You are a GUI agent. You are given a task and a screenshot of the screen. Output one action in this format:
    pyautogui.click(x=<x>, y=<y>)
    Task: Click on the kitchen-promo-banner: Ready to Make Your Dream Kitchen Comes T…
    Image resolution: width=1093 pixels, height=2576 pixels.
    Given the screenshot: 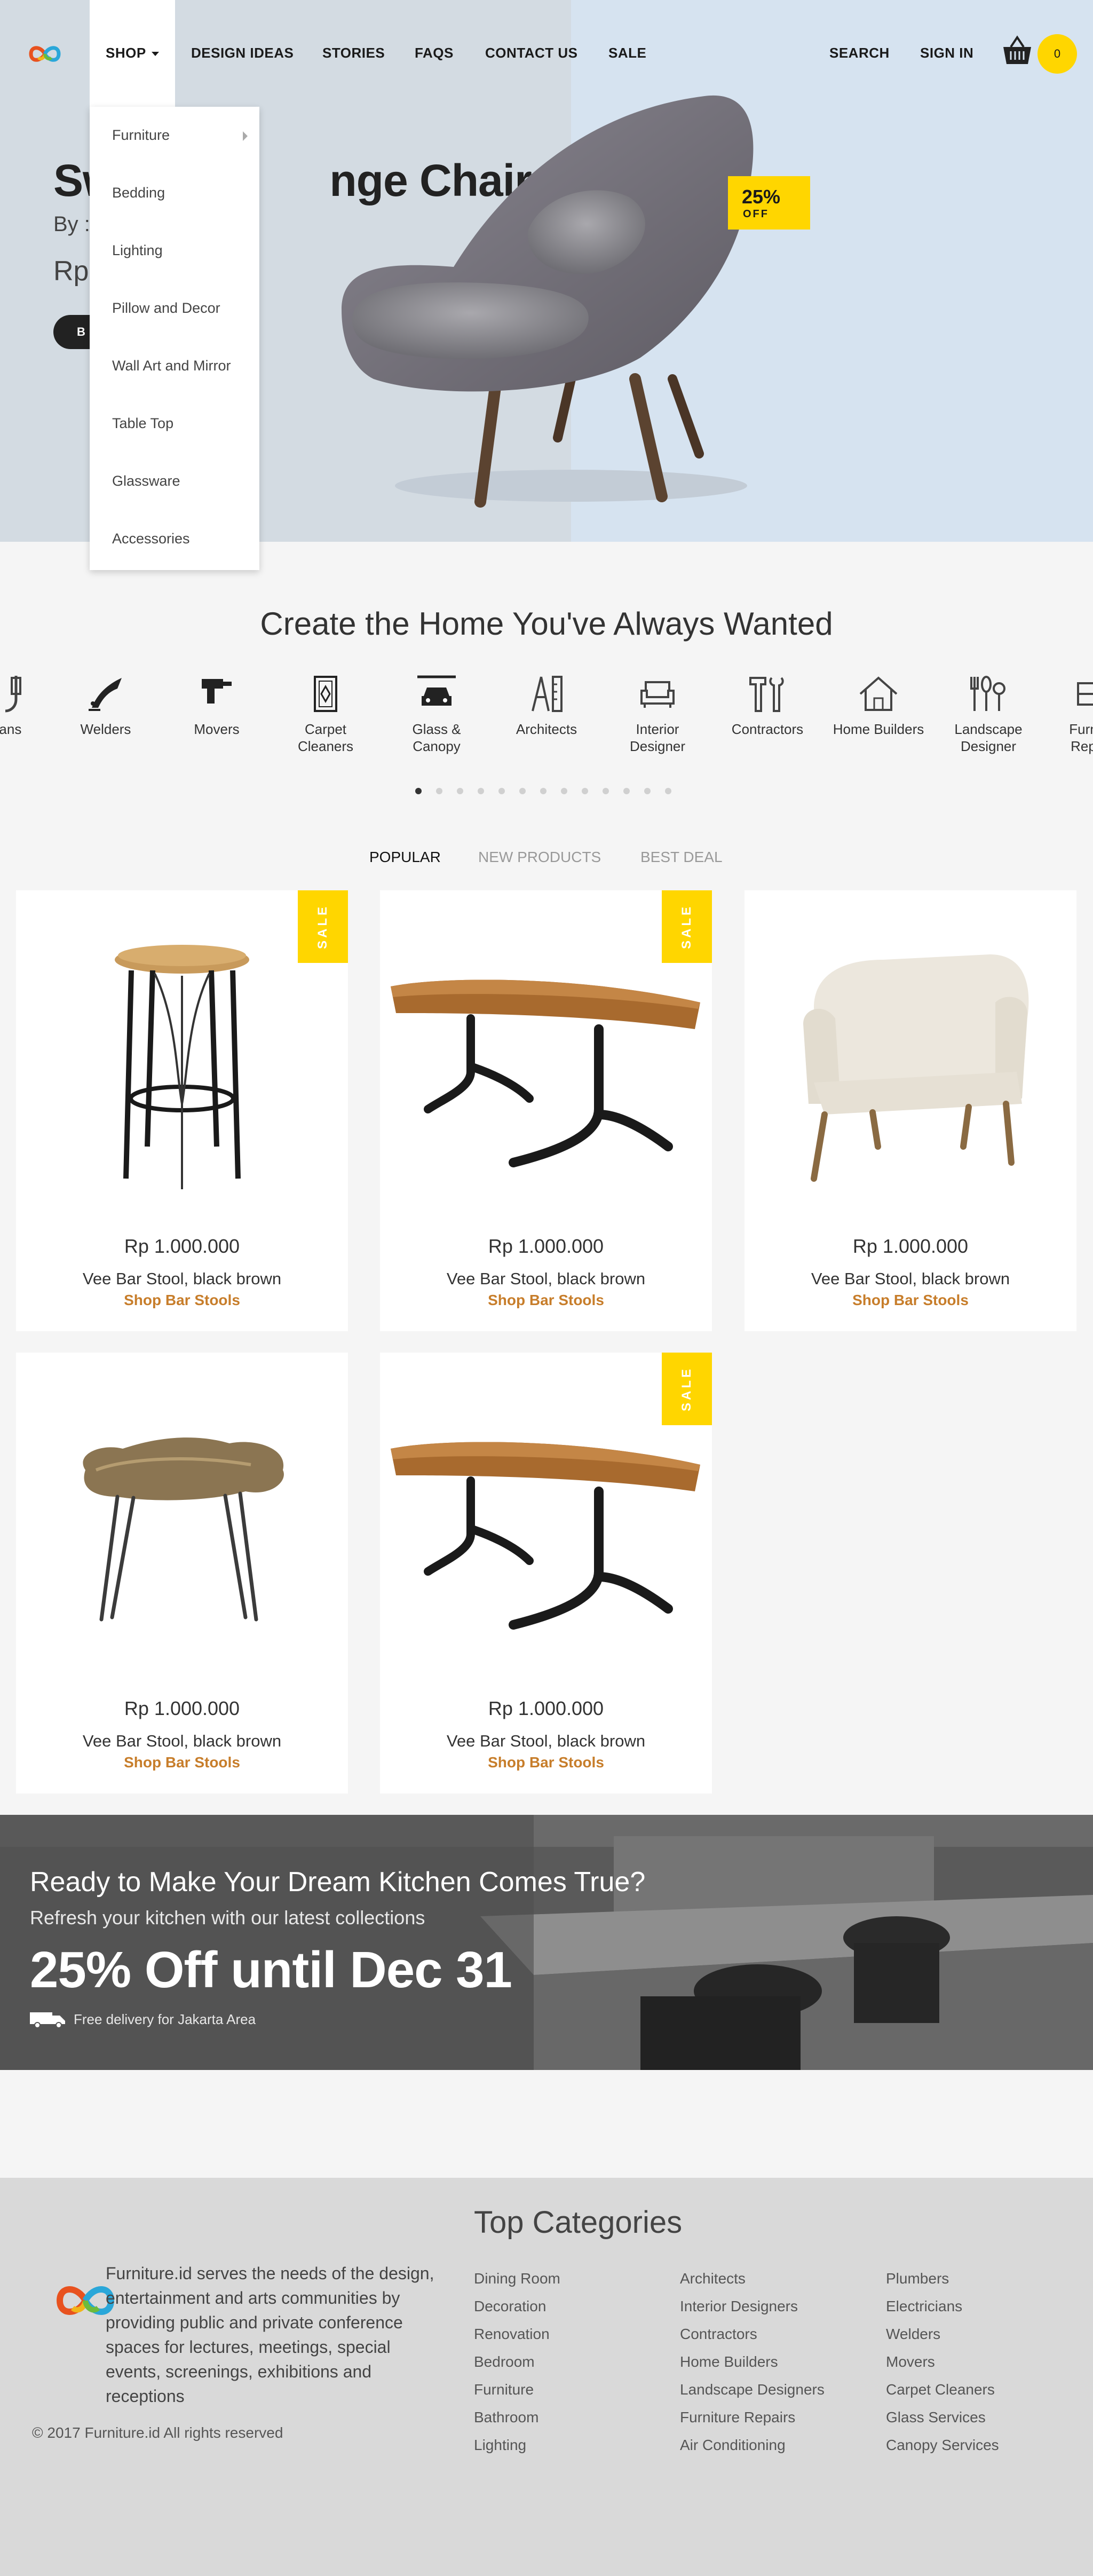 What is the action you would take?
    pyautogui.click(x=546, y=1942)
    